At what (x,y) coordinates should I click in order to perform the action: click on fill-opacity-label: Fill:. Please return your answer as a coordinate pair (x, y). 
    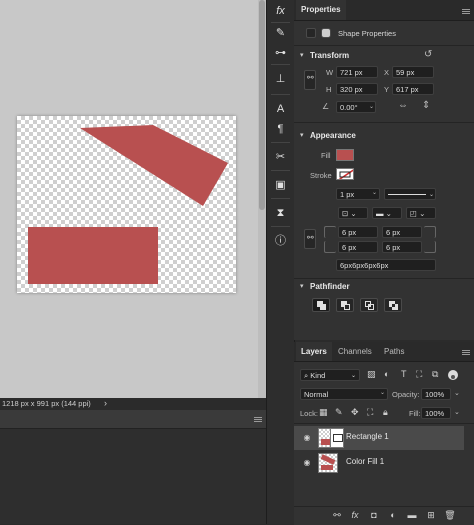
    Looking at the image, I should click on (415, 413).